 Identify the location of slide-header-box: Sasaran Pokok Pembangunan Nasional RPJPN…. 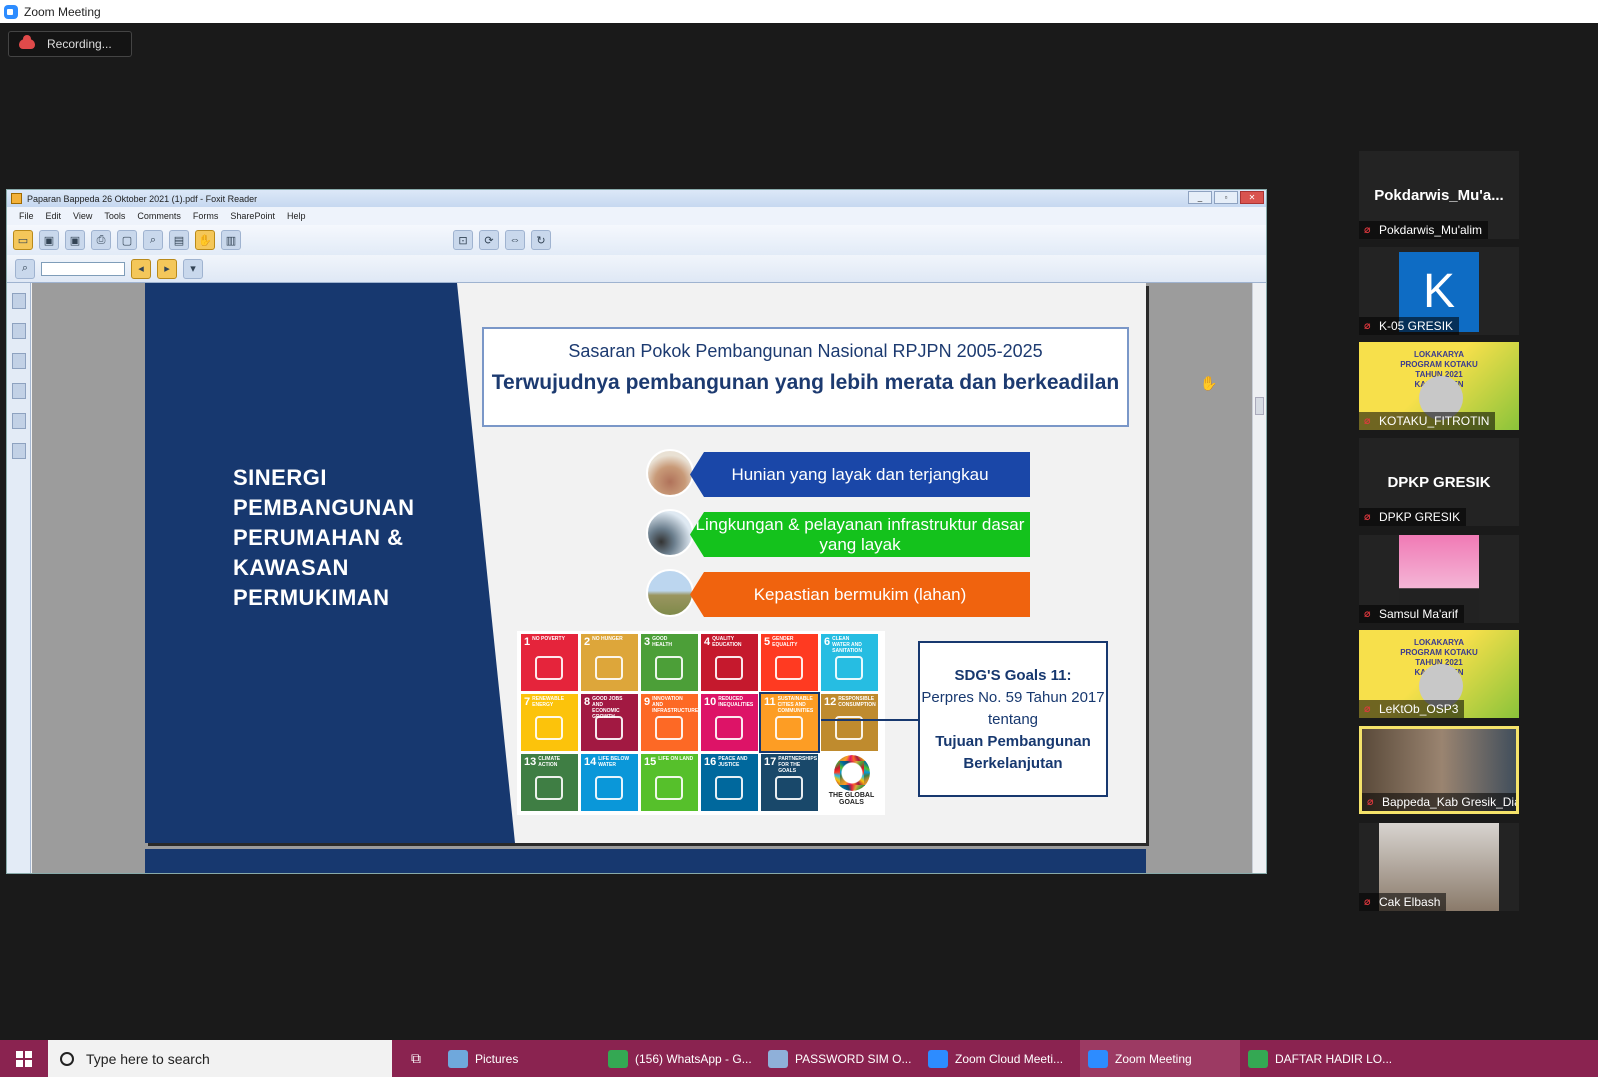
(805, 377).